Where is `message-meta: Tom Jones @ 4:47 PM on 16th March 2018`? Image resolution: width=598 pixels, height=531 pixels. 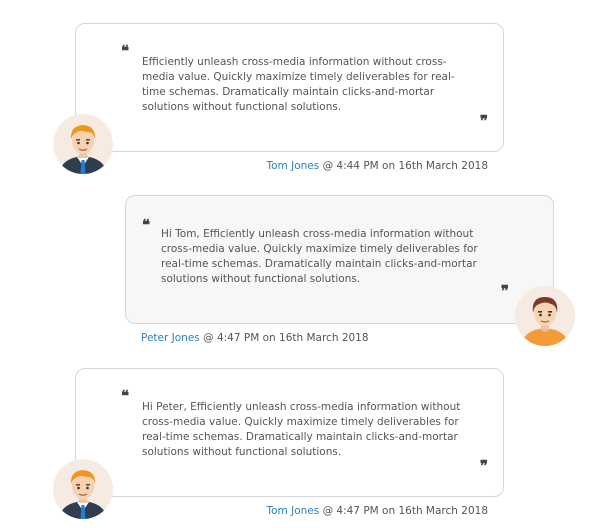 message-meta: Tom Jones @ 4:47 PM on 16th March 2018 is located at coordinates (377, 511).